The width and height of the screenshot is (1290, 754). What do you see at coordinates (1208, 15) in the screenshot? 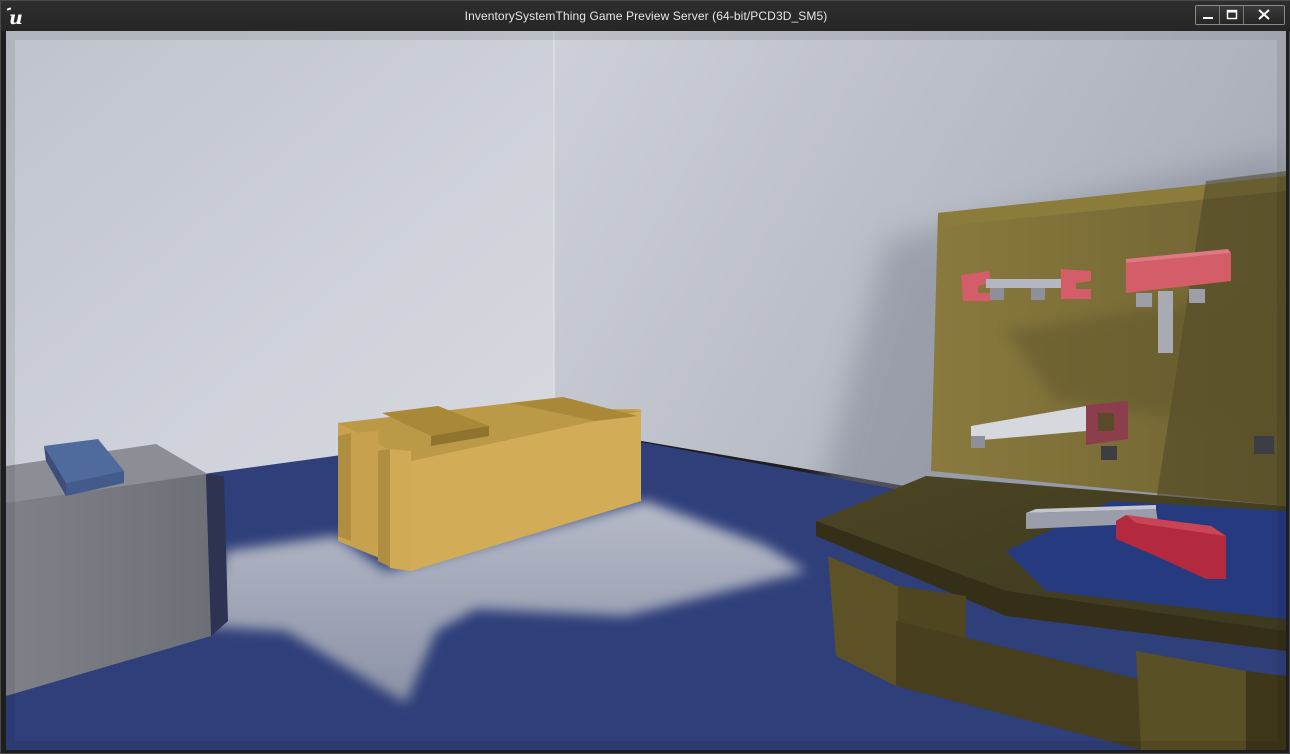
I see `minimize-button` at bounding box center [1208, 15].